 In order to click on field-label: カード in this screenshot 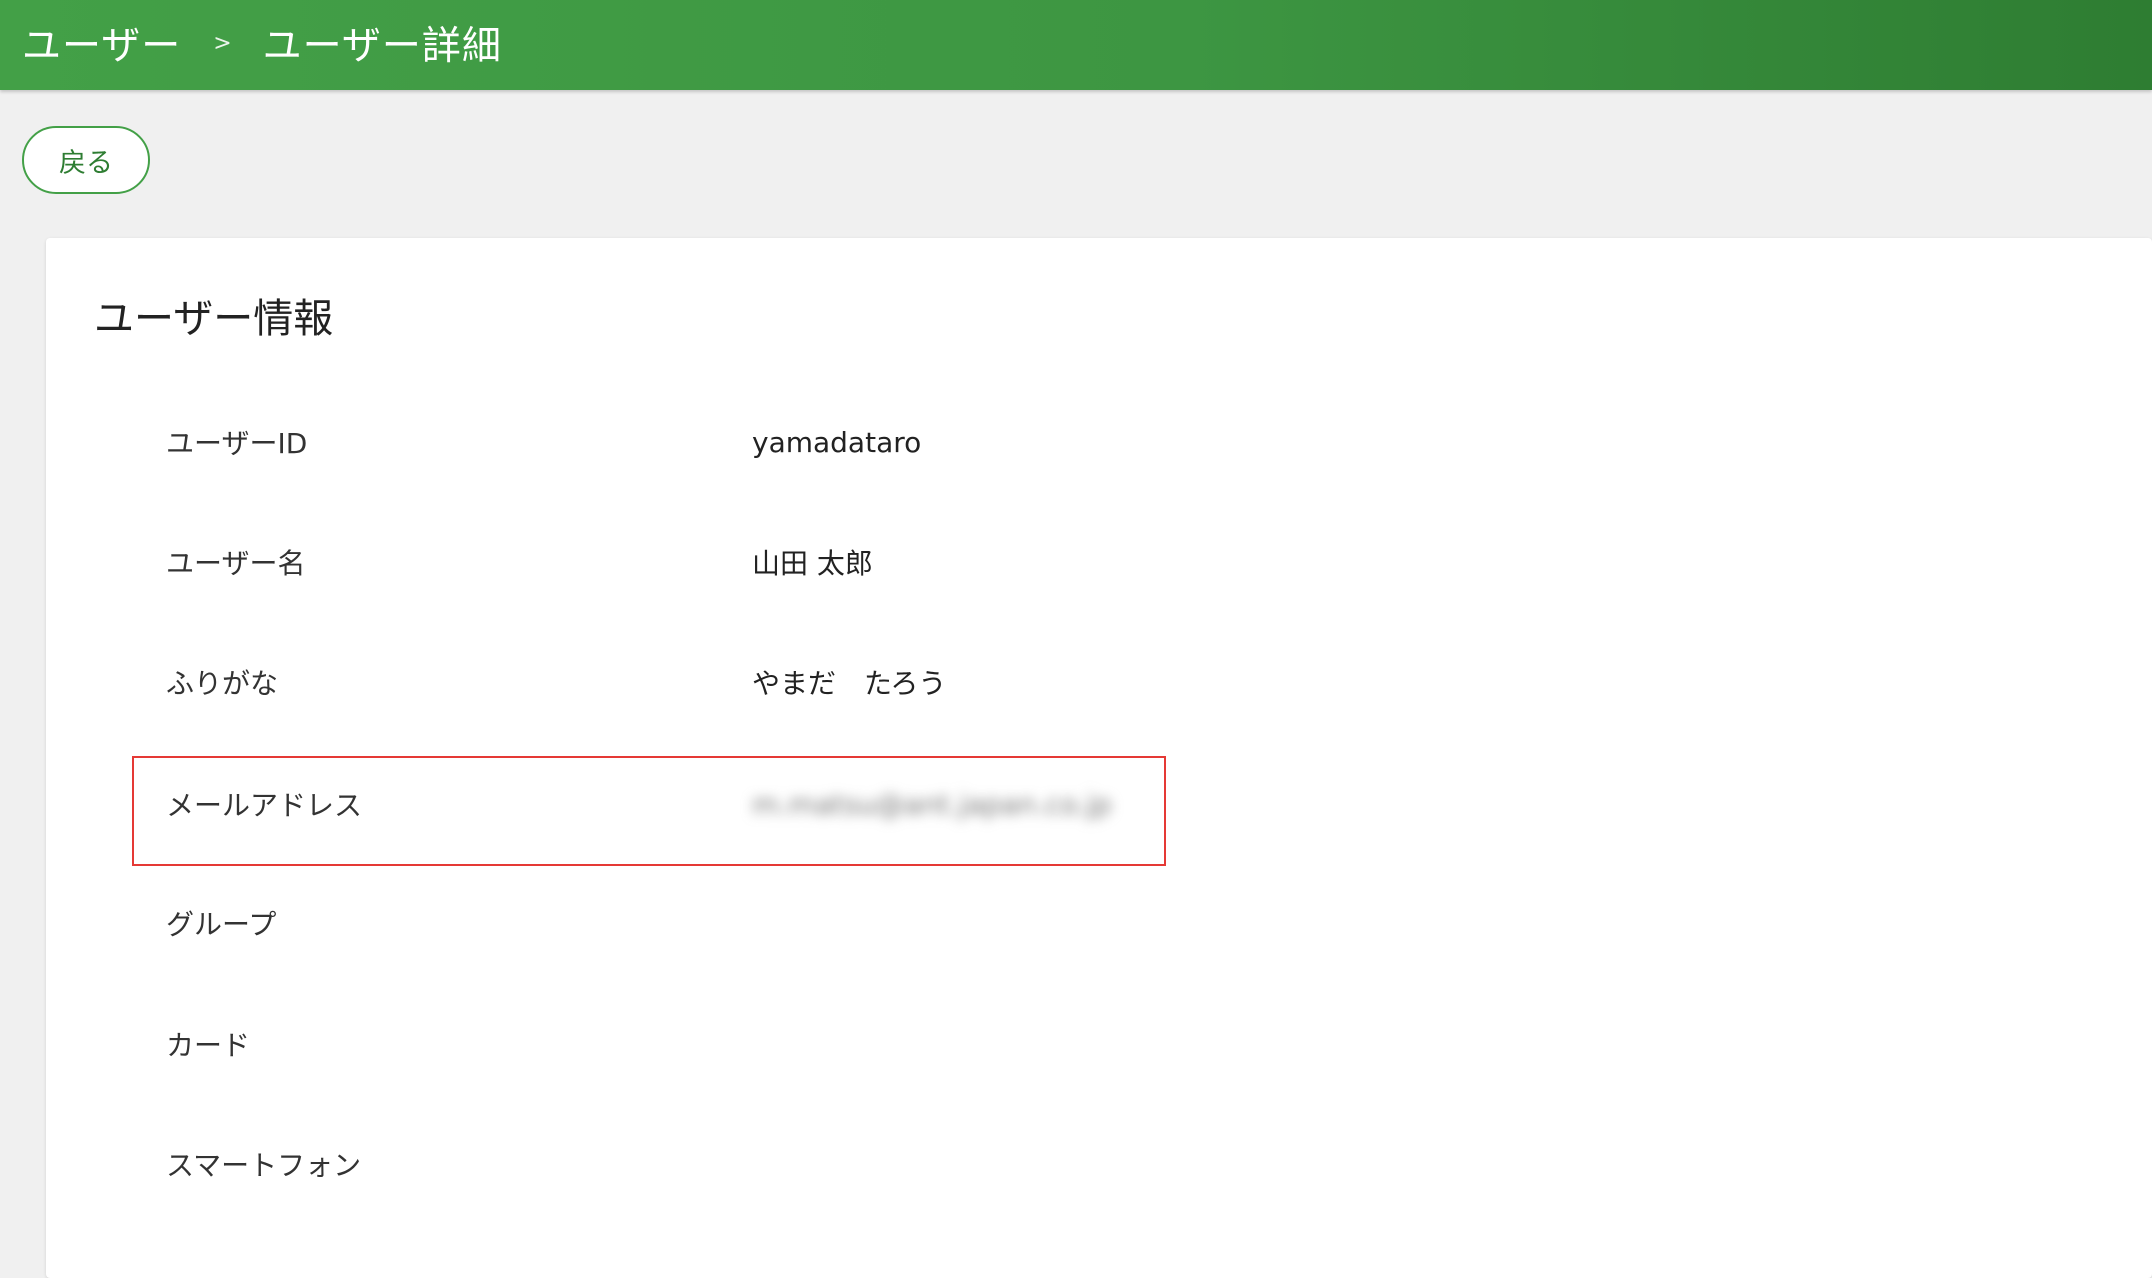, I will do `click(208, 1045)`.